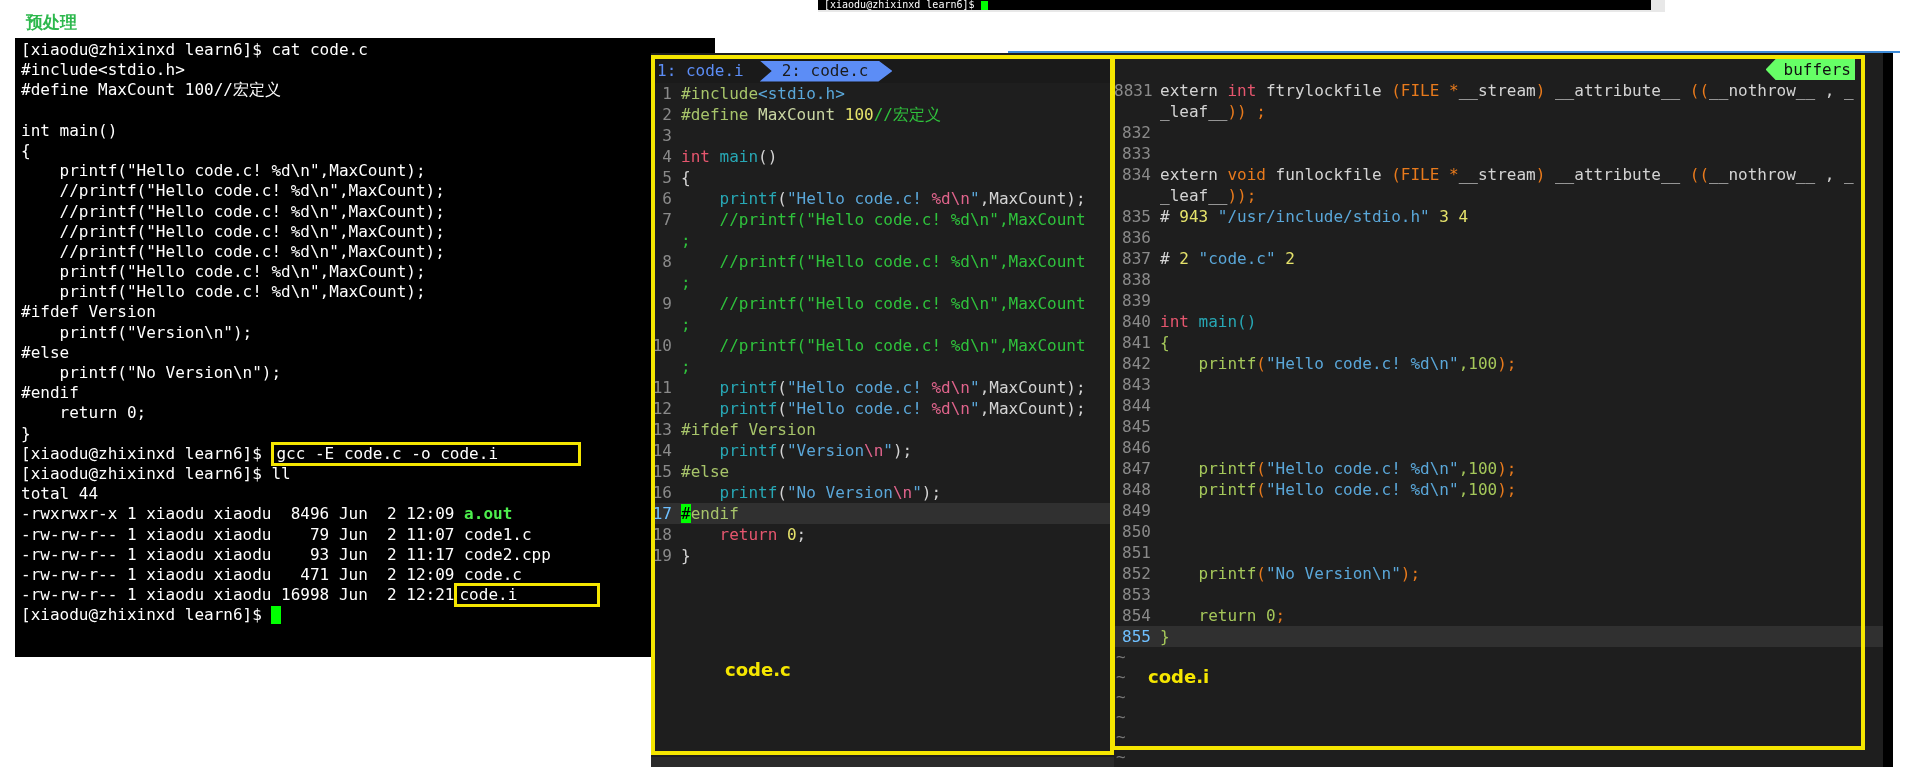 This screenshot has width=1909, height=777. Describe the element at coordinates (194, 50) in the screenshot. I see `terminal-text: [xiaodu@zhixinxd learn6]$ cat code.c` at that location.